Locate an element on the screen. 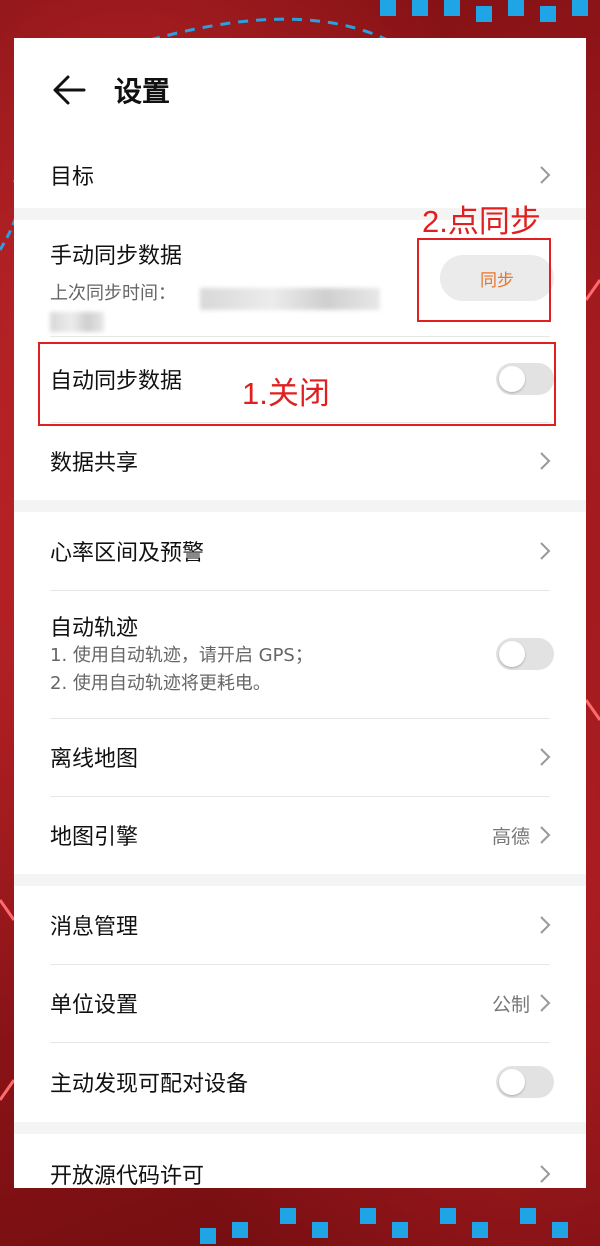 This screenshot has width=600, height=1246. row-label: 开放源代码许可 is located at coordinates (127, 1176).